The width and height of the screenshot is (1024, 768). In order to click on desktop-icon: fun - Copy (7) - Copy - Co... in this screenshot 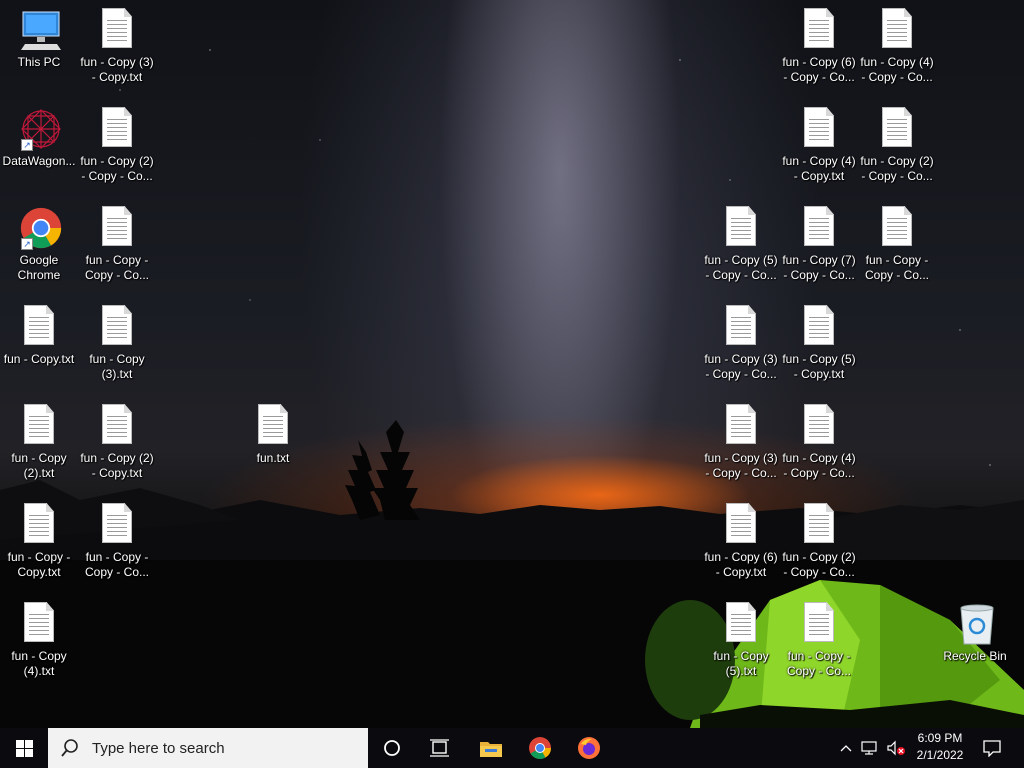, I will do `click(819, 244)`.